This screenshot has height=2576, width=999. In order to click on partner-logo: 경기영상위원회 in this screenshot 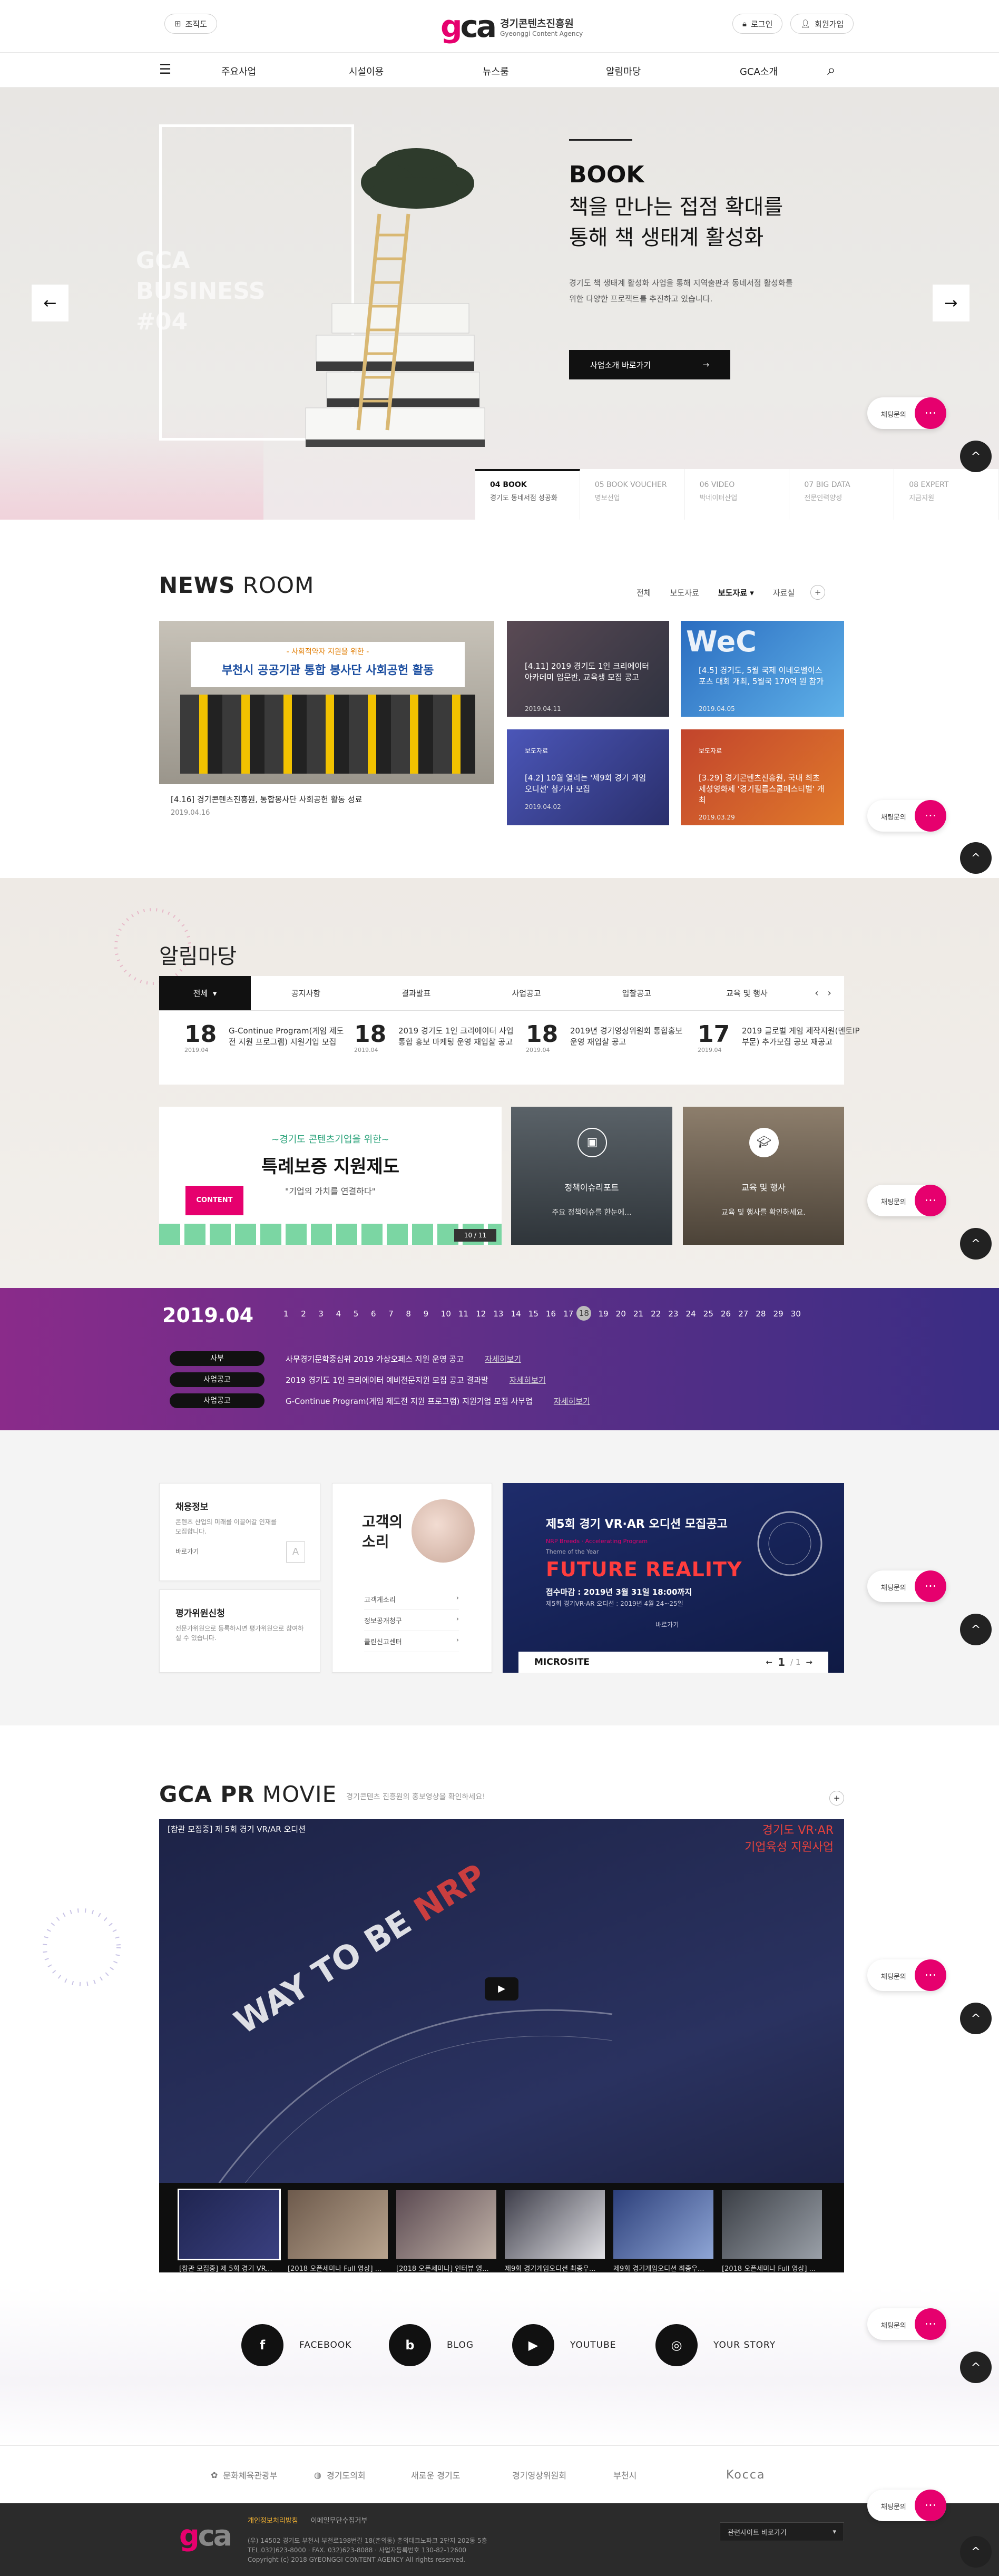, I will do `click(539, 2474)`.